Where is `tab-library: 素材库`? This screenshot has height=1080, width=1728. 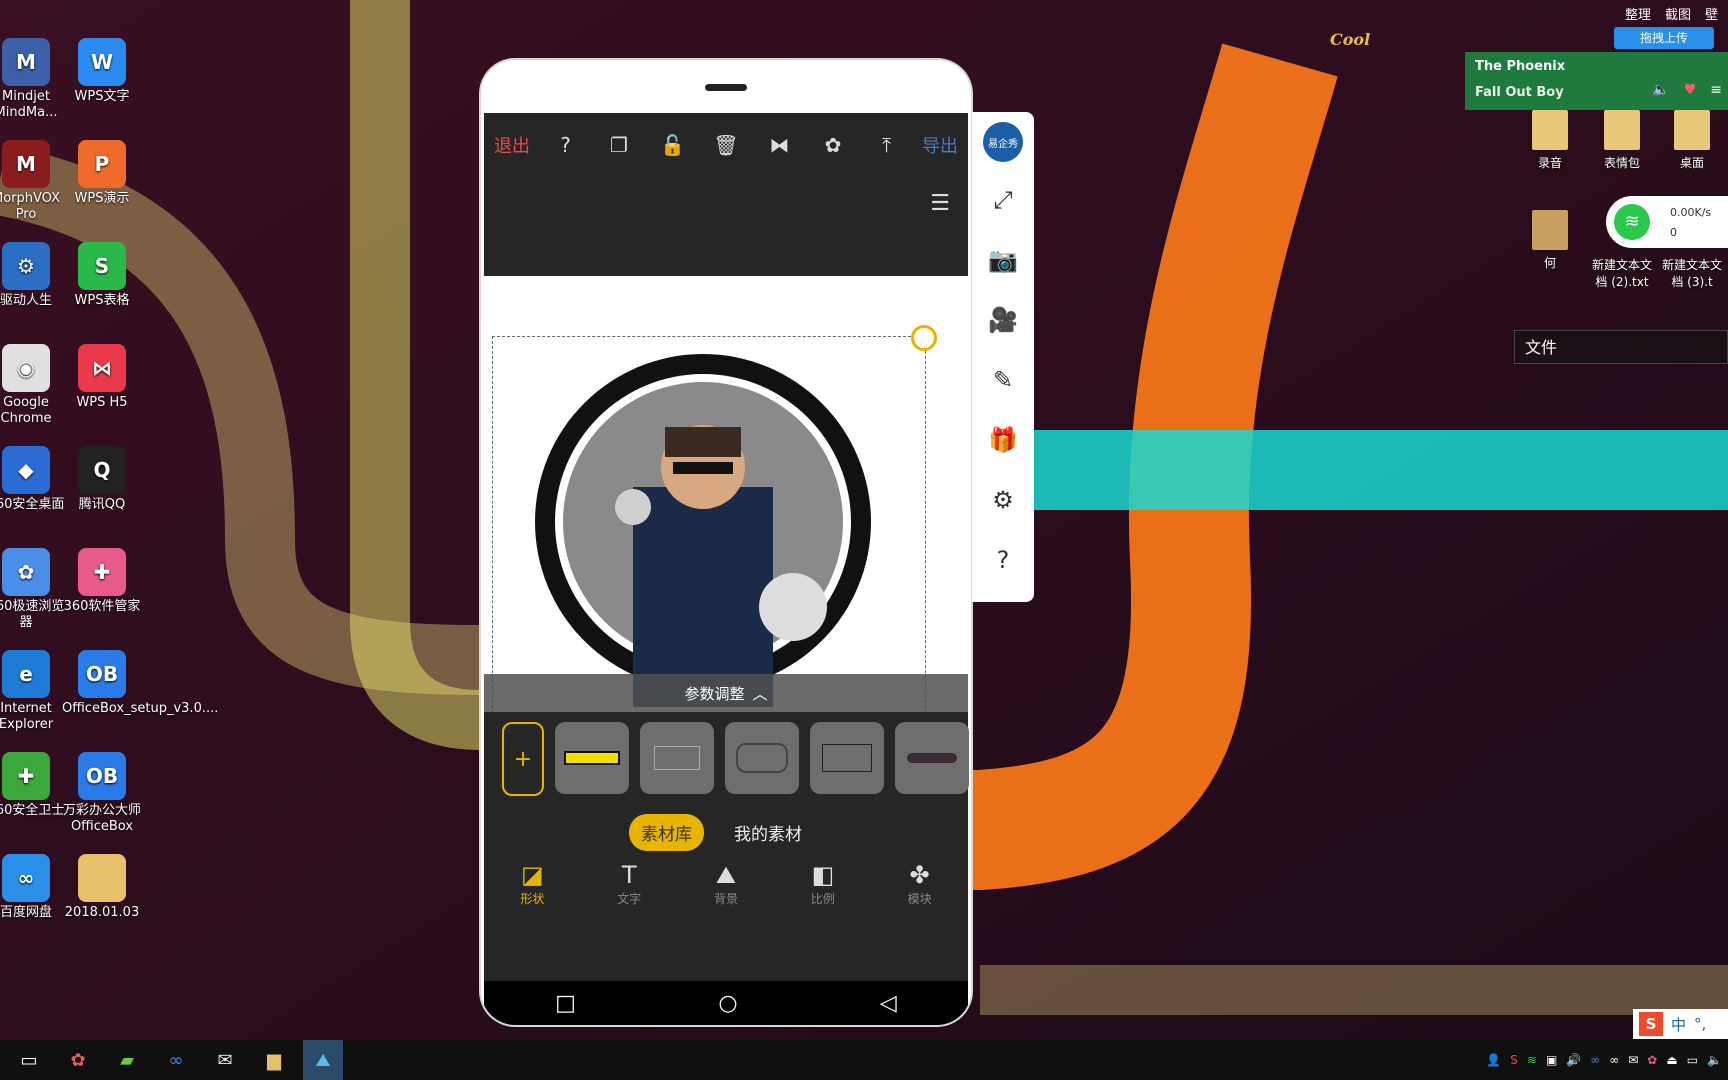 tab-library: 素材库 is located at coordinates (666, 832).